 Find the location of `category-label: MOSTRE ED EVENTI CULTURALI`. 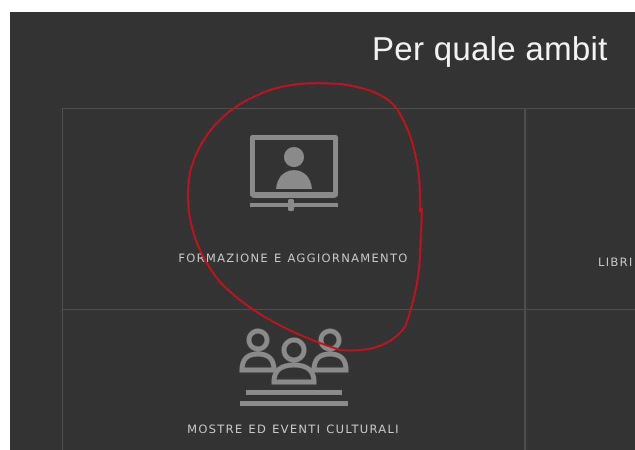

category-label: MOSTRE ED EVENTI CULTURALI is located at coordinates (293, 429).